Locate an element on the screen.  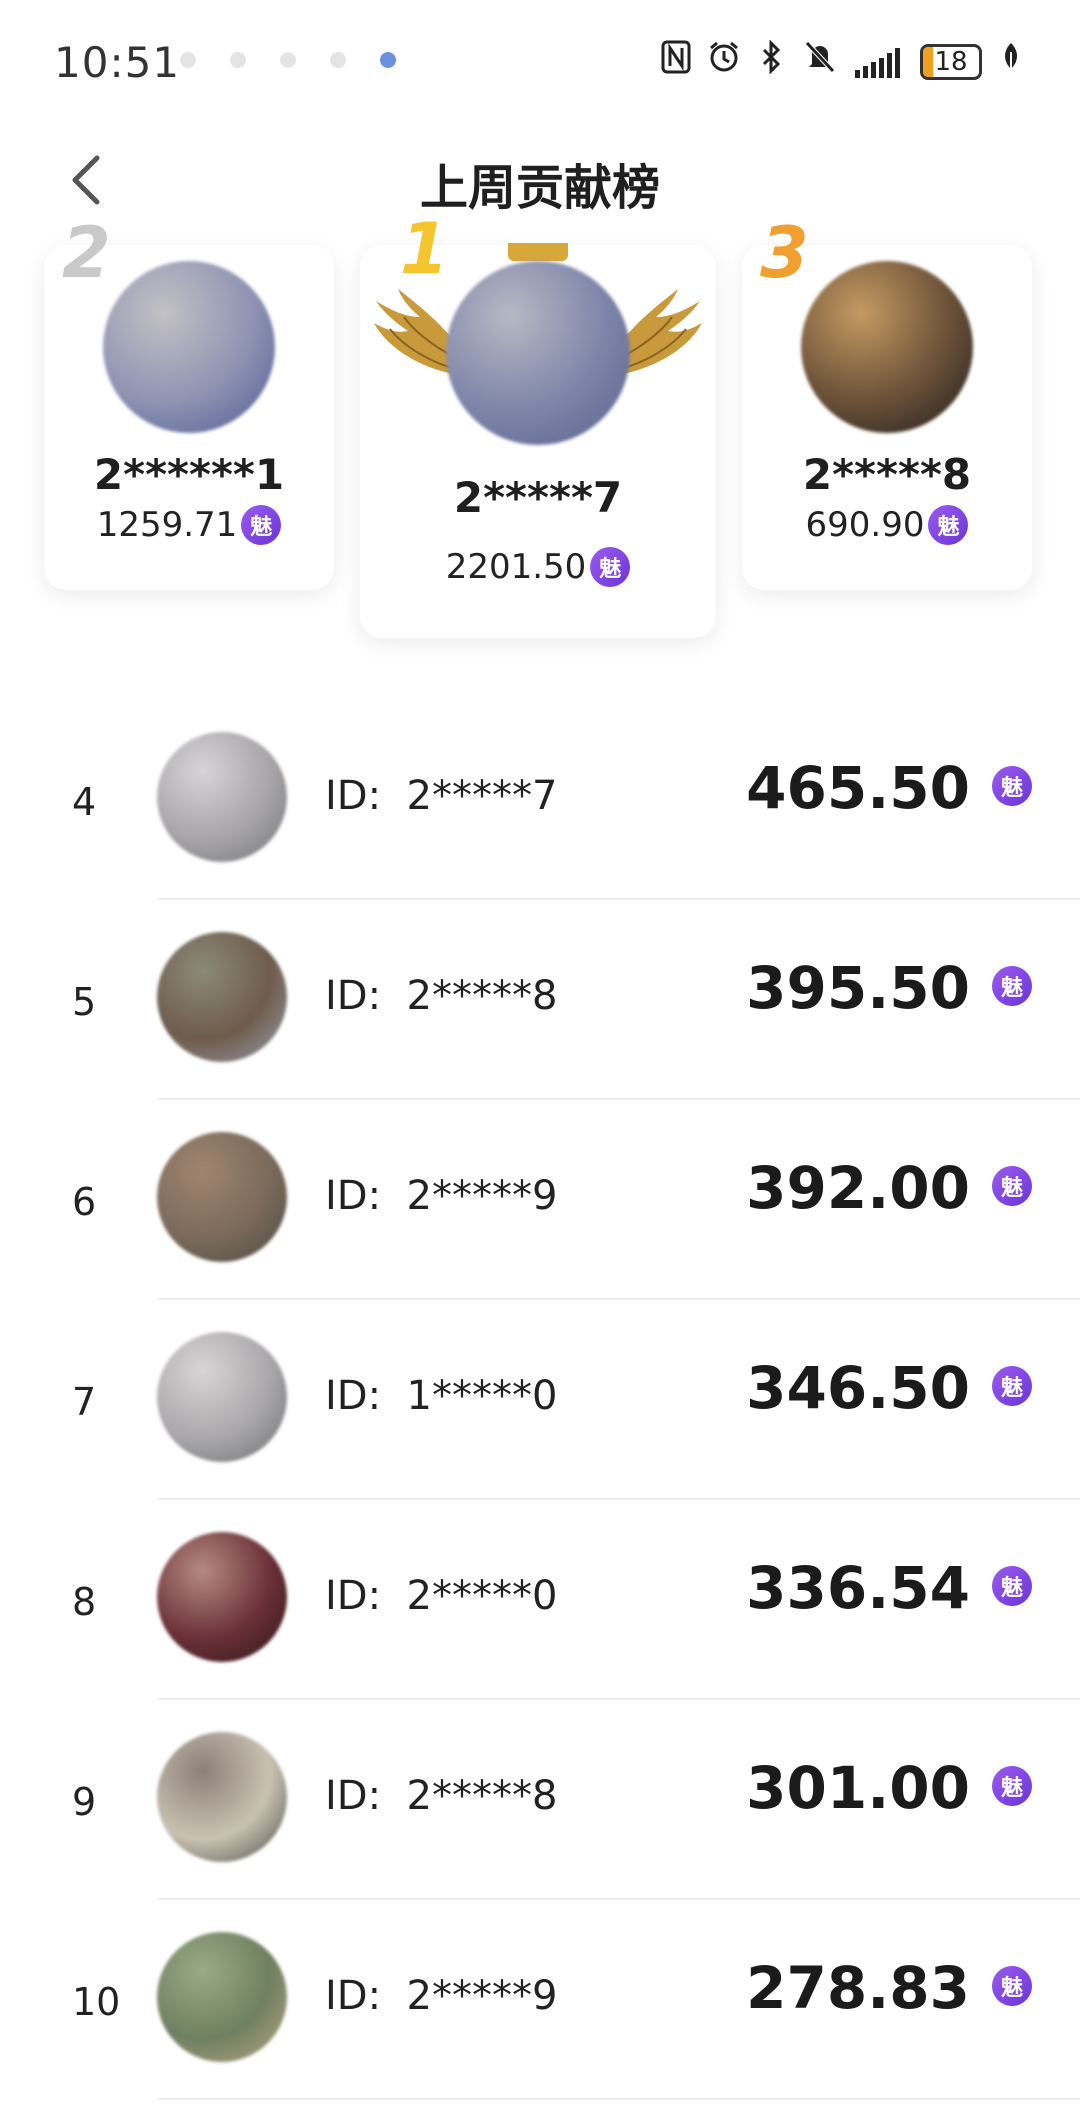
list-item: 8 ID: 2*****0 336.54 魅 is located at coordinates (540, 1600).